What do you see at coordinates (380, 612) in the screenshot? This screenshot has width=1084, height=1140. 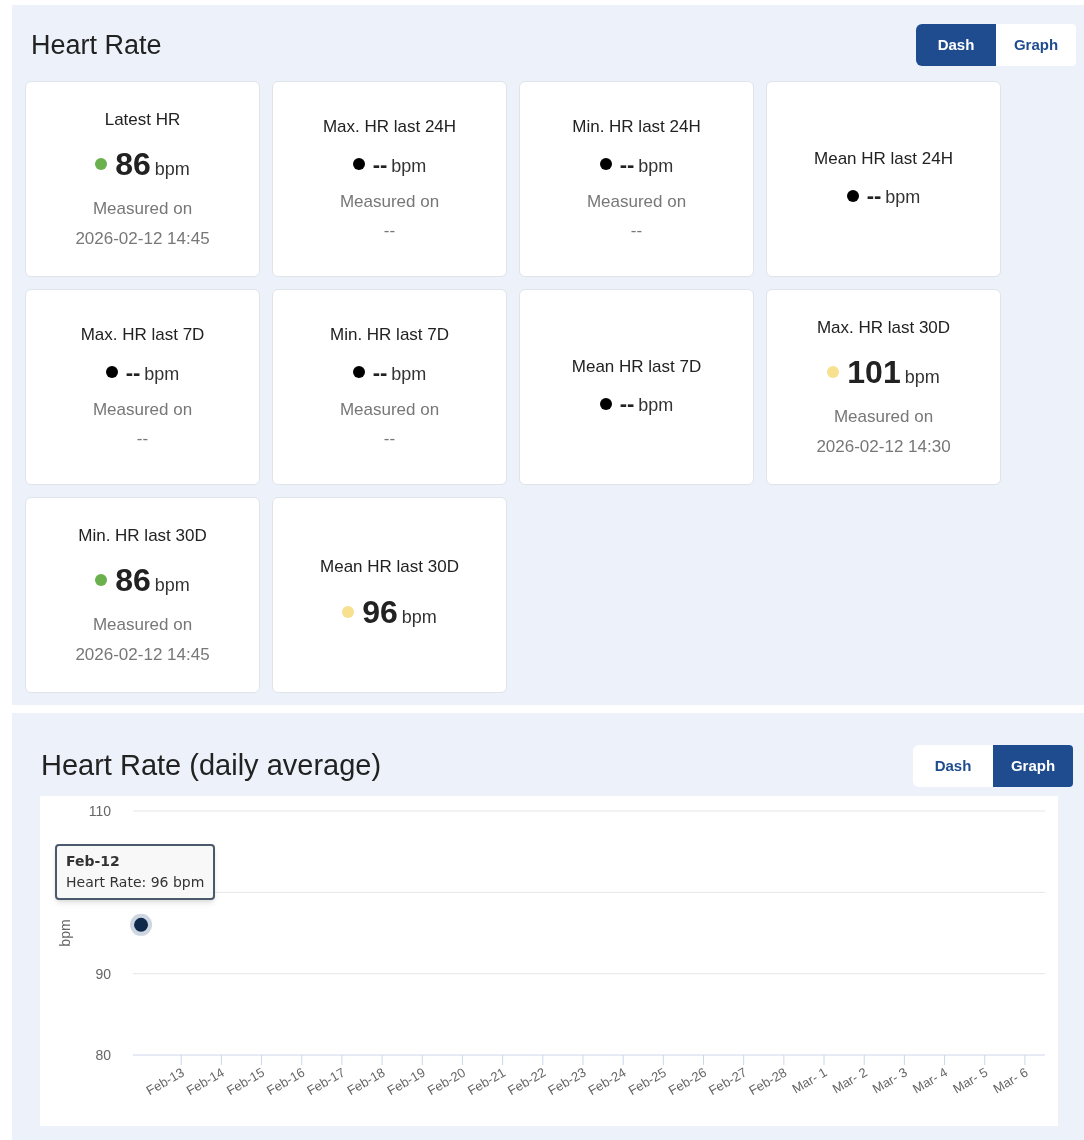 I see `heart-rate-value: 96` at bounding box center [380, 612].